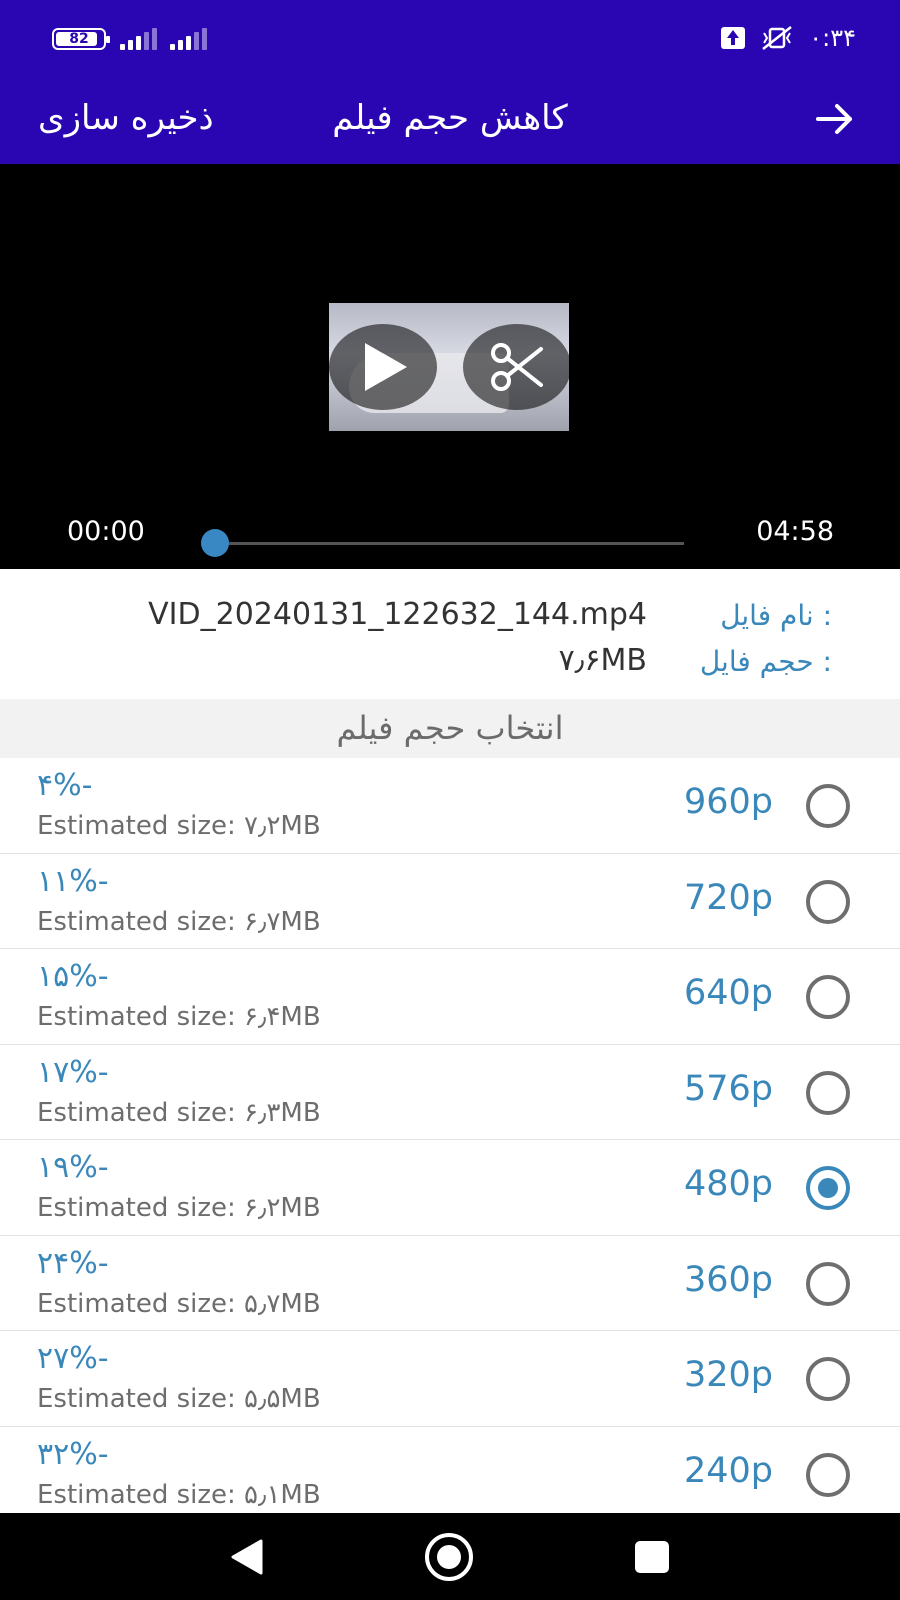 The width and height of the screenshot is (900, 1600). What do you see at coordinates (765, 661) in the screenshot?
I see `file-size-label: : حجم فایل` at bounding box center [765, 661].